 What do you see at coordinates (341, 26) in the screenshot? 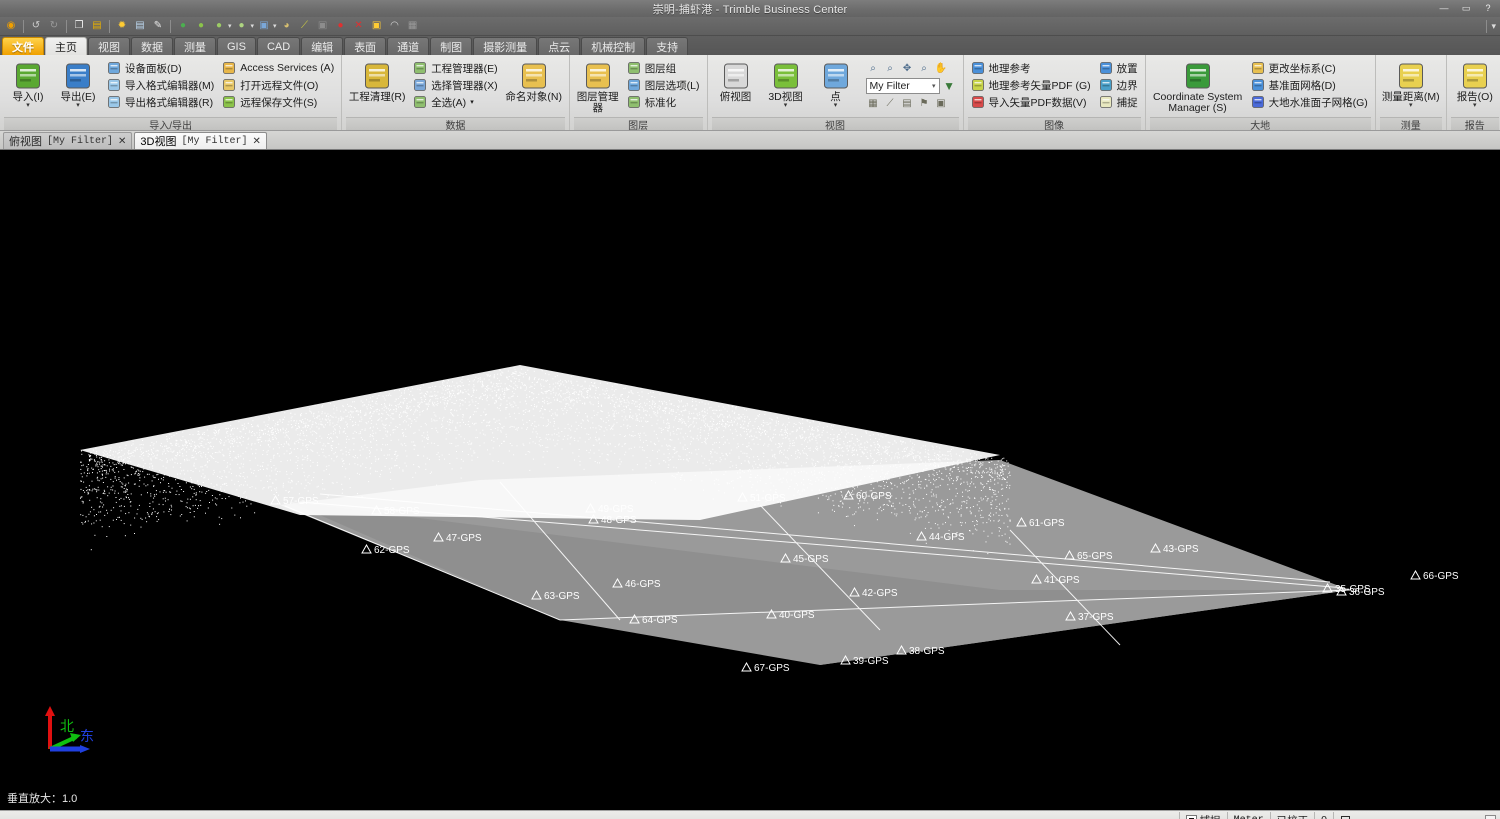
I see `record-icon: ●` at bounding box center [341, 26].